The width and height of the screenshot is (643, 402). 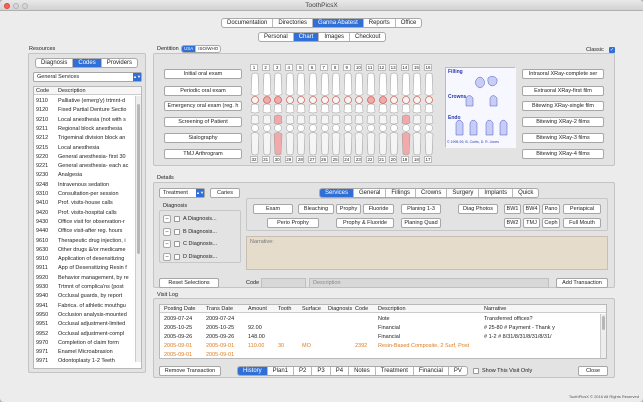 What do you see at coordinates (458, 371) in the screenshot?
I see `tab-pv: PV` at bounding box center [458, 371].